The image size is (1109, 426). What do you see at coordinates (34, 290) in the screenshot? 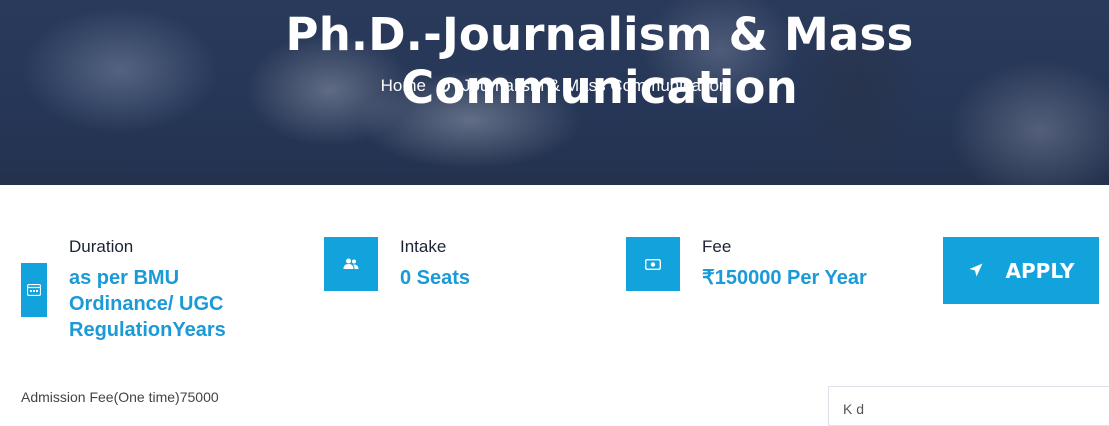
I see `calendar-icon` at bounding box center [34, 290].